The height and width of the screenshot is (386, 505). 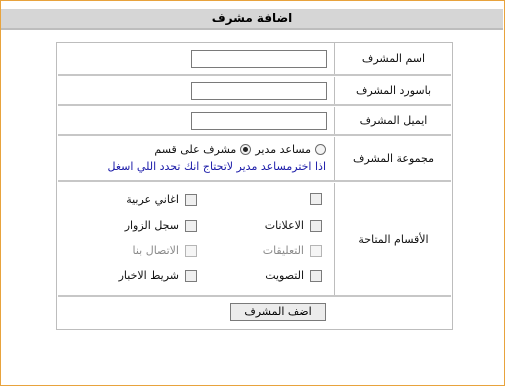 I want to click on section-item: التعليقات, so click(x=292, y=250).